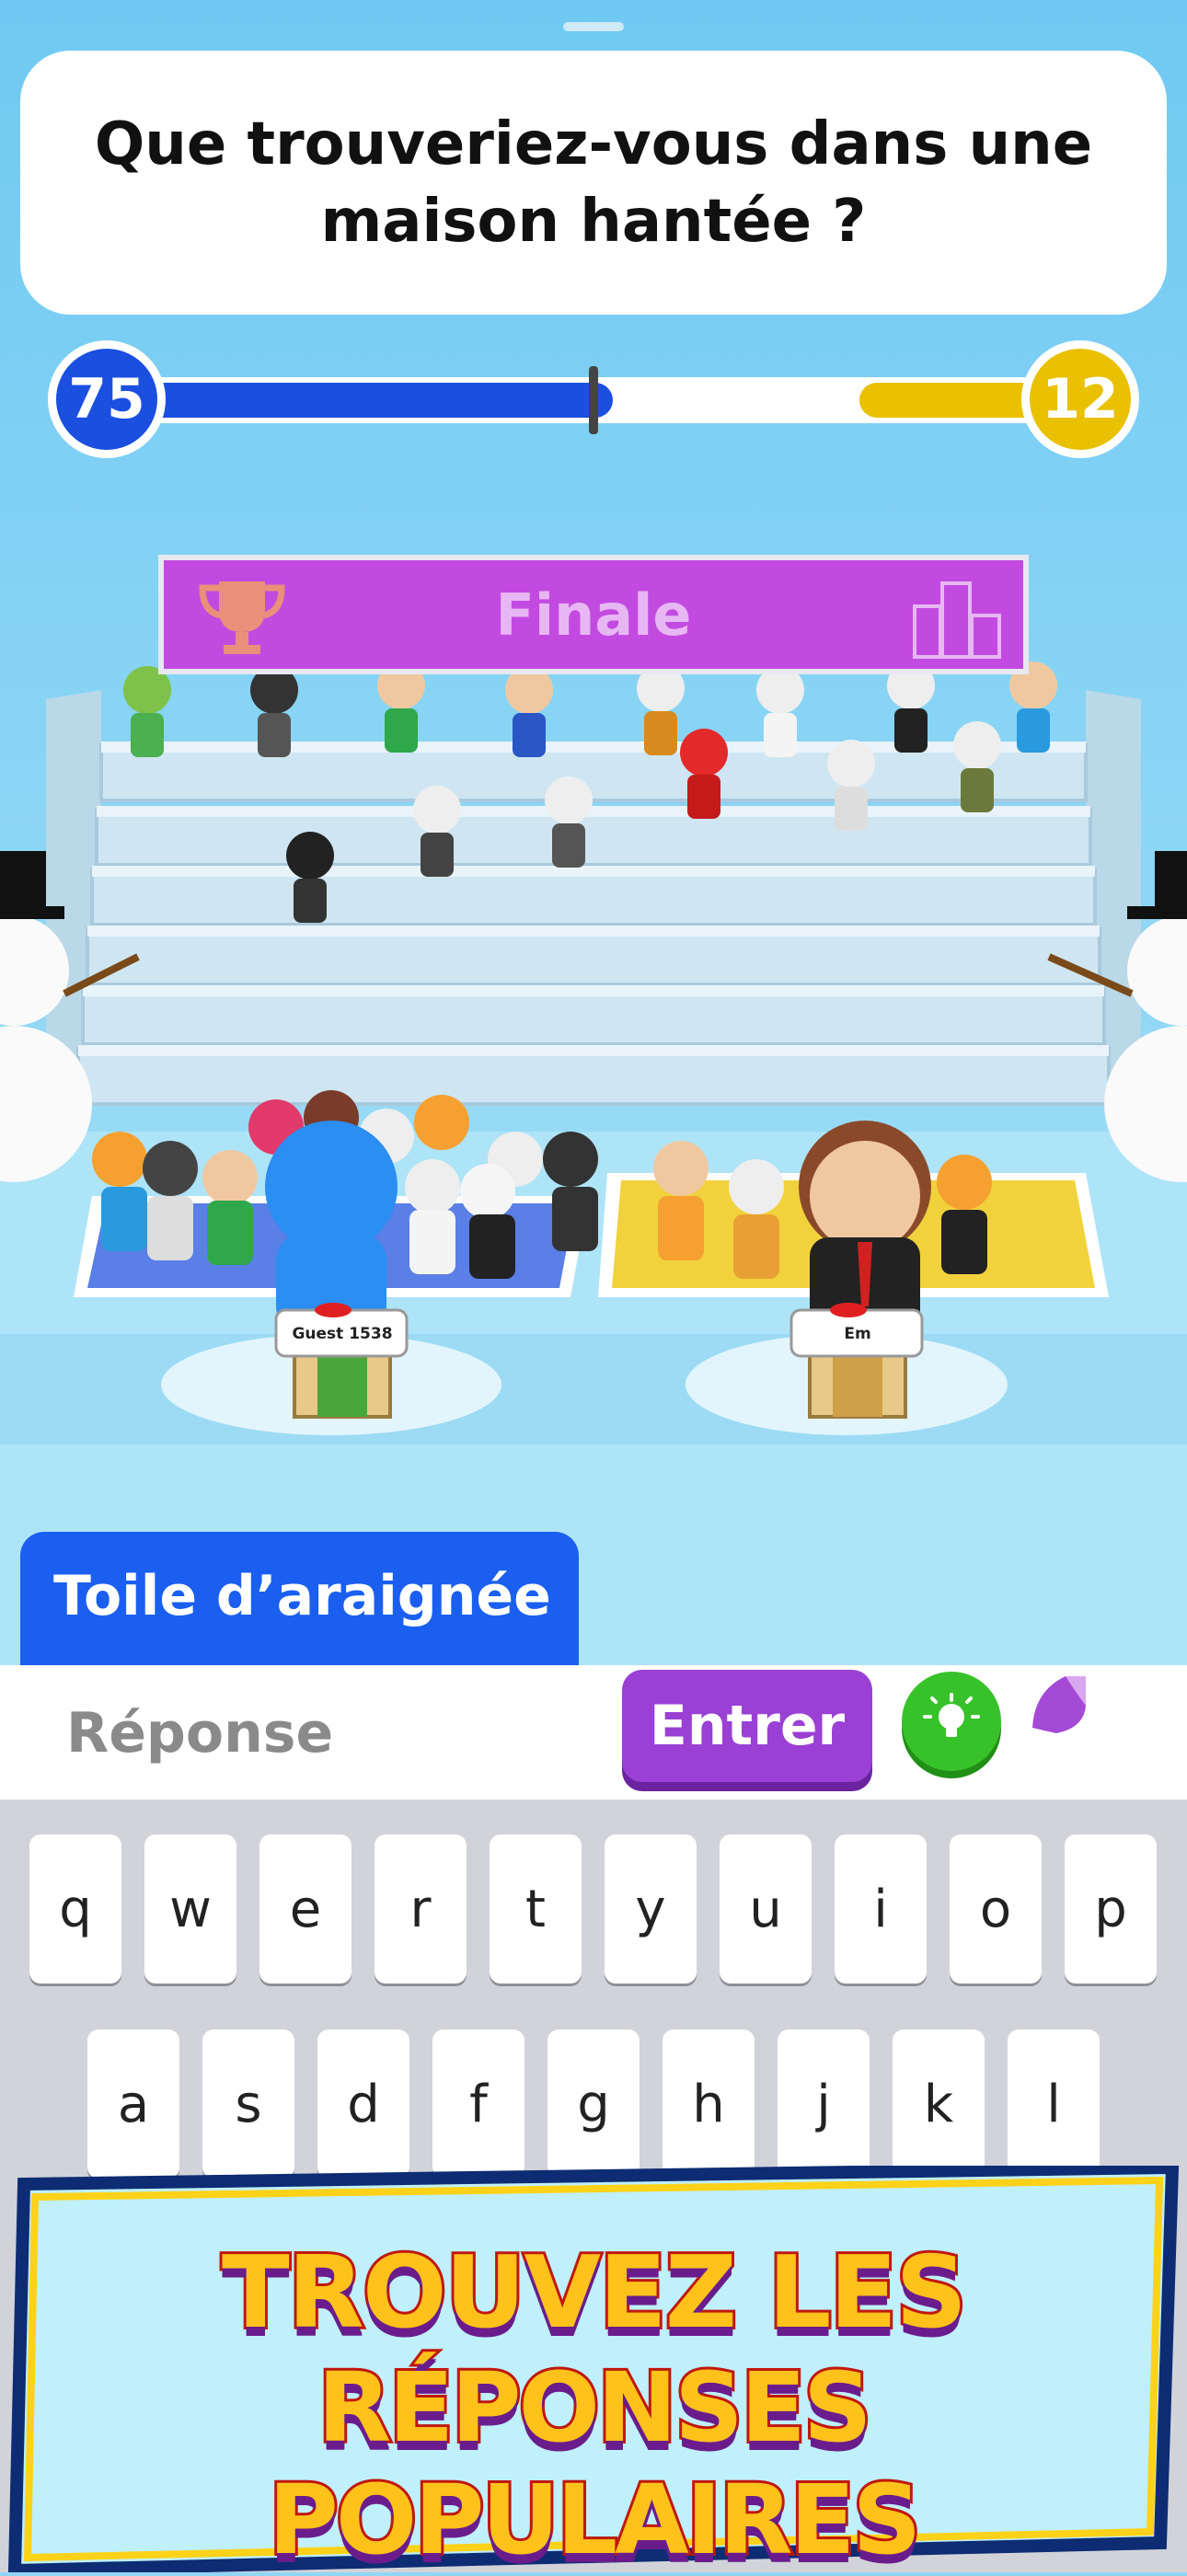 Image resolution: width=1187 pixels, height=2576 pixels. What do you see at coordinates (709, 2104) in the screenshot?
I see `key-h: h` at bounding box center [709, 2104].